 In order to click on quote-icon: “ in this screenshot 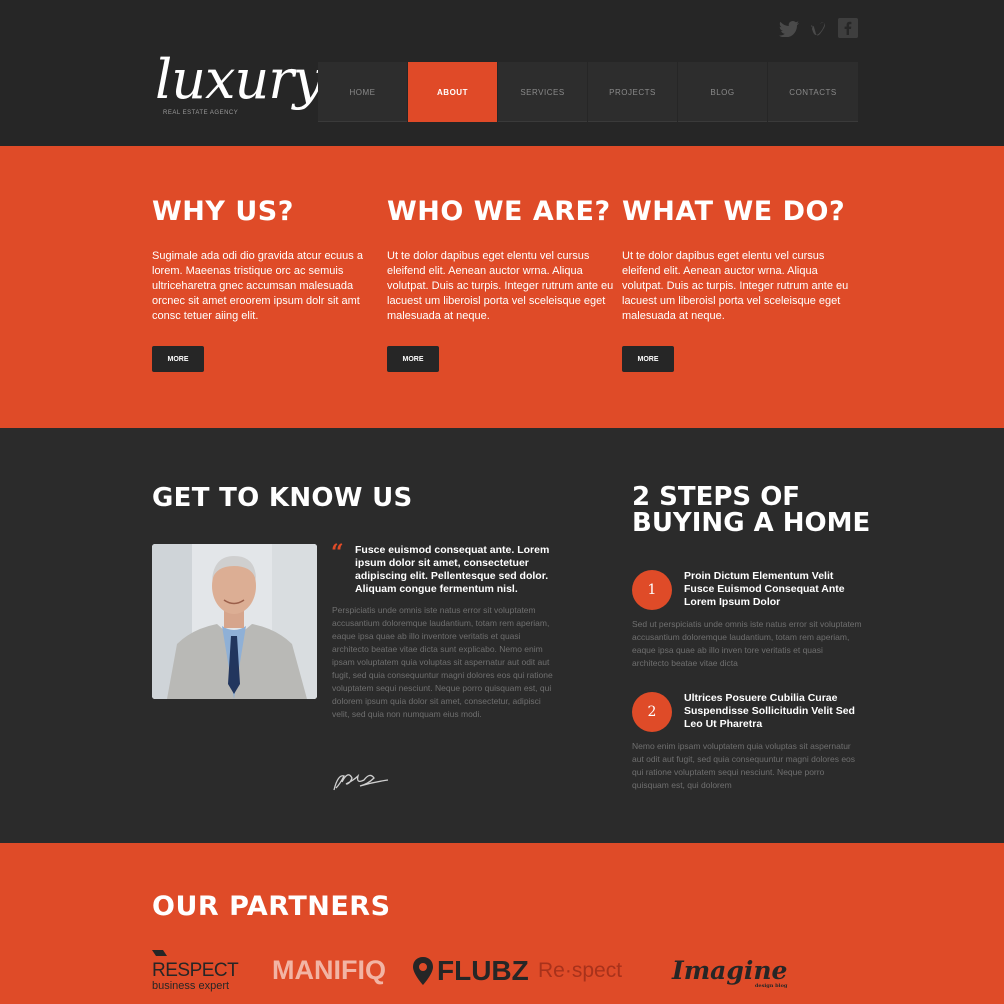, I will do `click(337, 553)`.